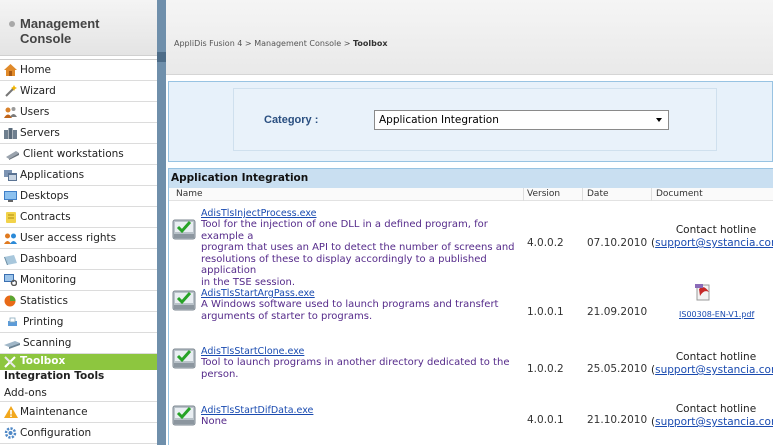  I want to click on sidebar-item-label: Client workstations, so click(73, 154).